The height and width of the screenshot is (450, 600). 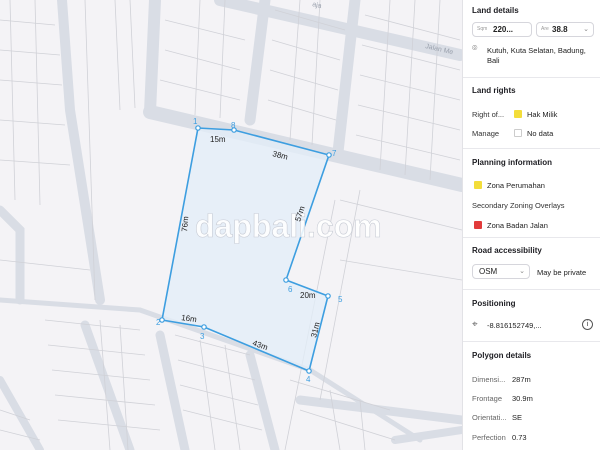 I want to click on hak-milik-swatch, so click(x=518, y=114).